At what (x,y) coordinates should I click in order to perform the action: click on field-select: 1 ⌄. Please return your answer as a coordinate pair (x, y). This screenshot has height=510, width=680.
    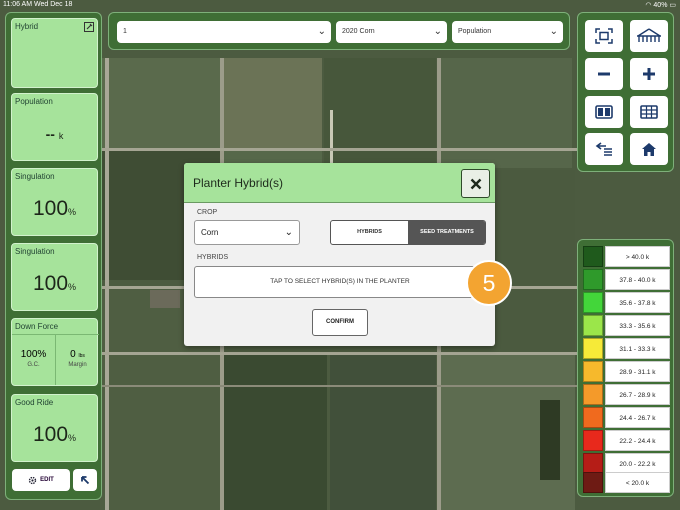
    Looking at the image, I should click on (224, 32).